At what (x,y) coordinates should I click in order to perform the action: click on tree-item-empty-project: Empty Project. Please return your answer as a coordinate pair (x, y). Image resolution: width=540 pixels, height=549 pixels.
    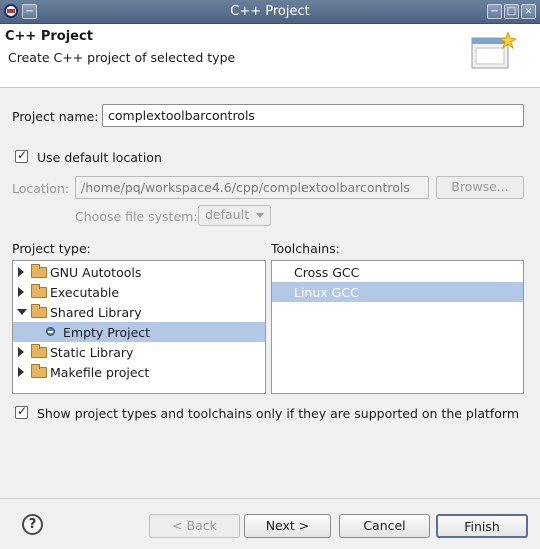
    Looking at the image, I should click on (139, 332).